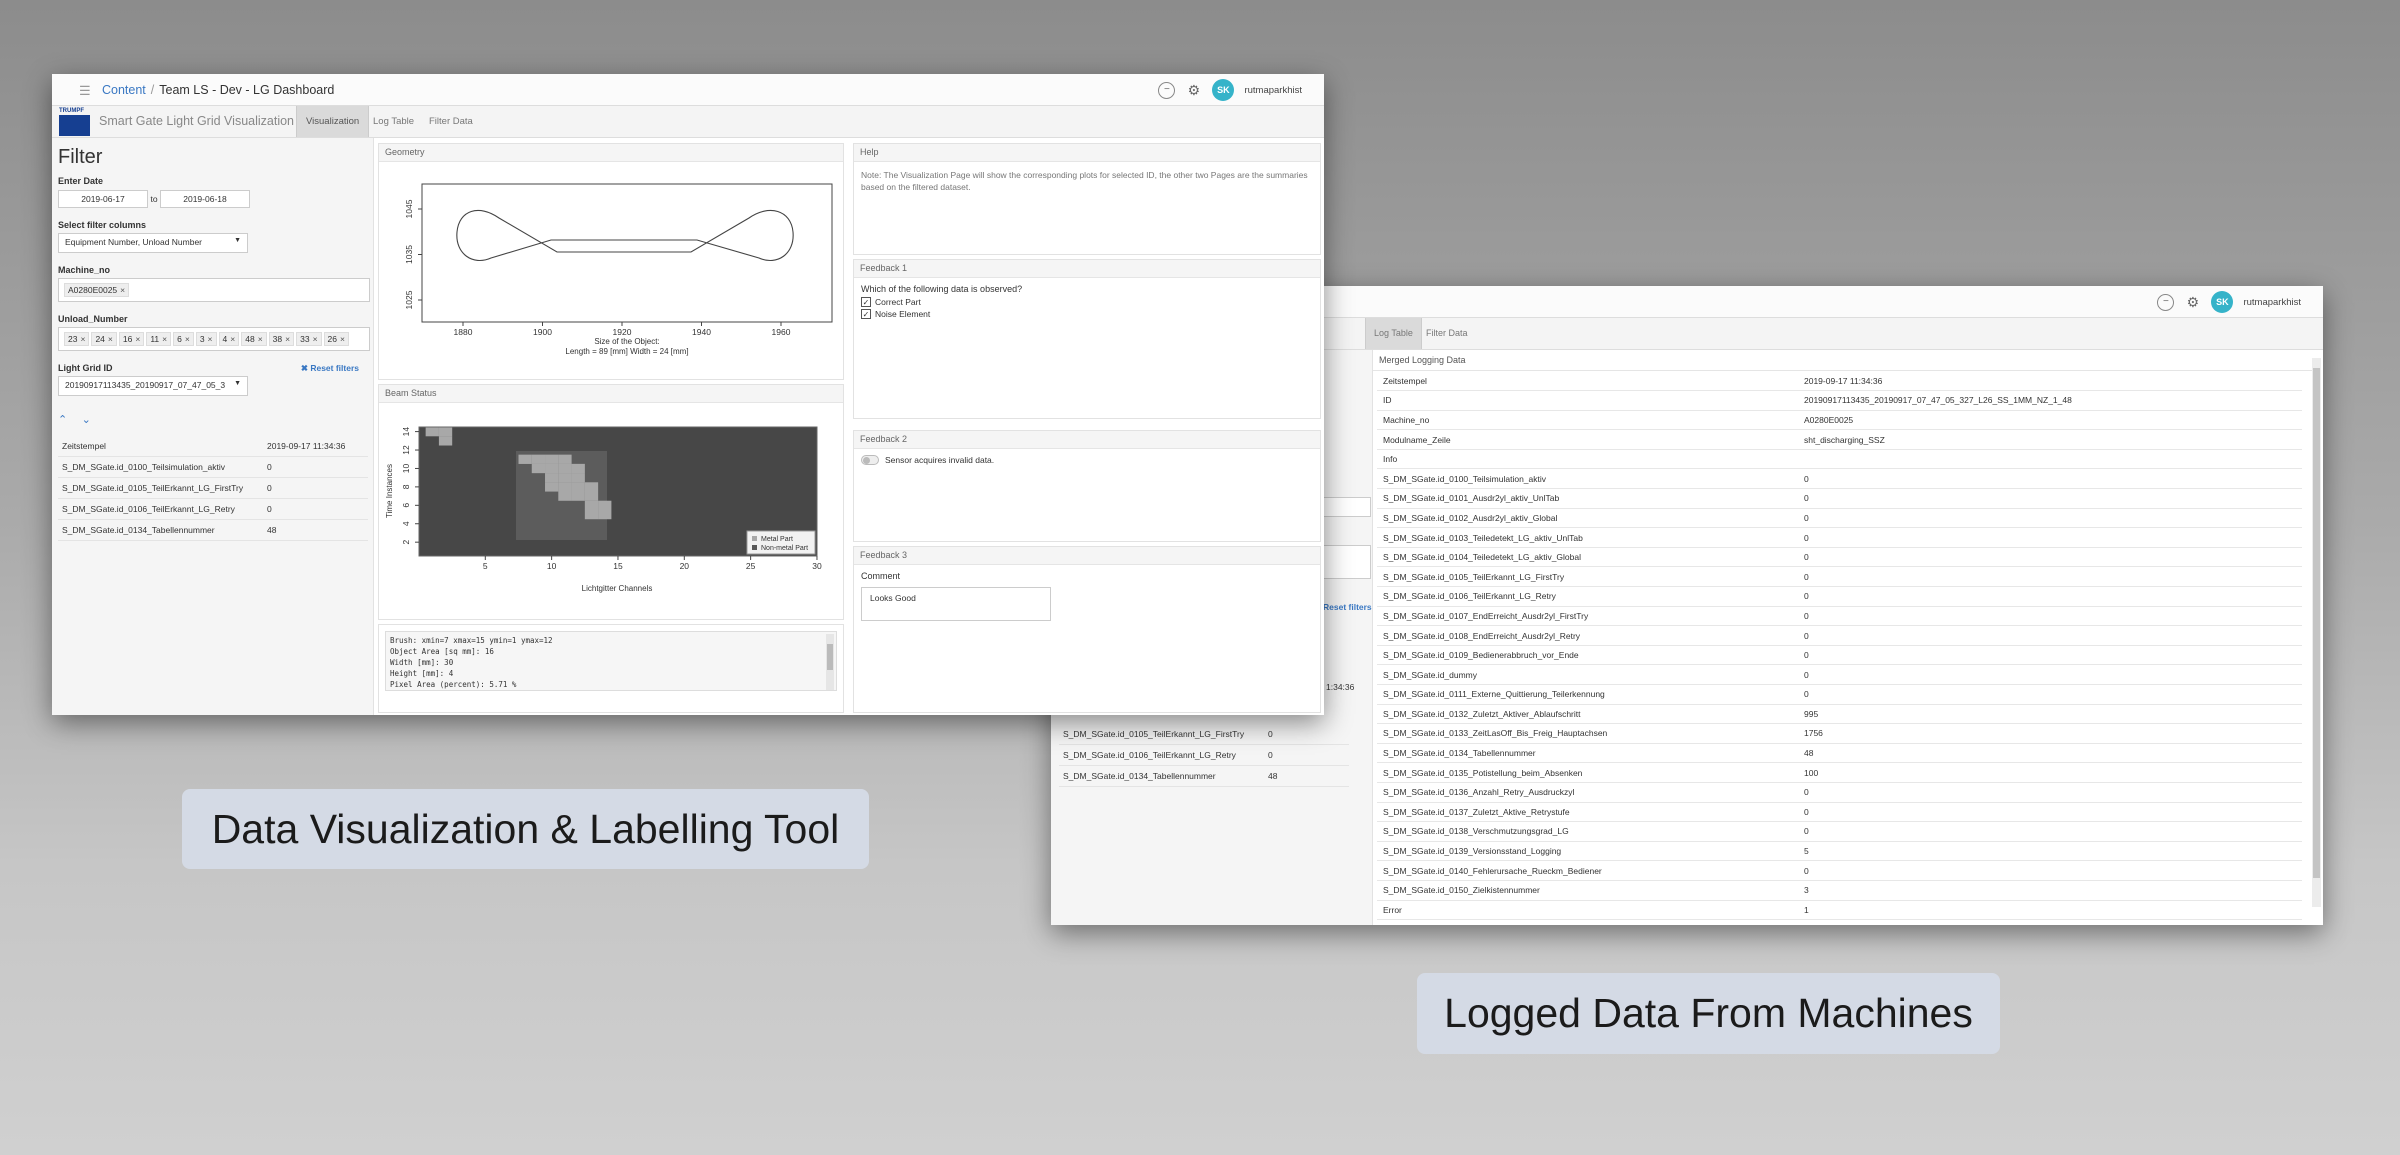  Describe the element at coordinates (206, 339) in the screenshot. I see `tag: 3 ×` at that location.